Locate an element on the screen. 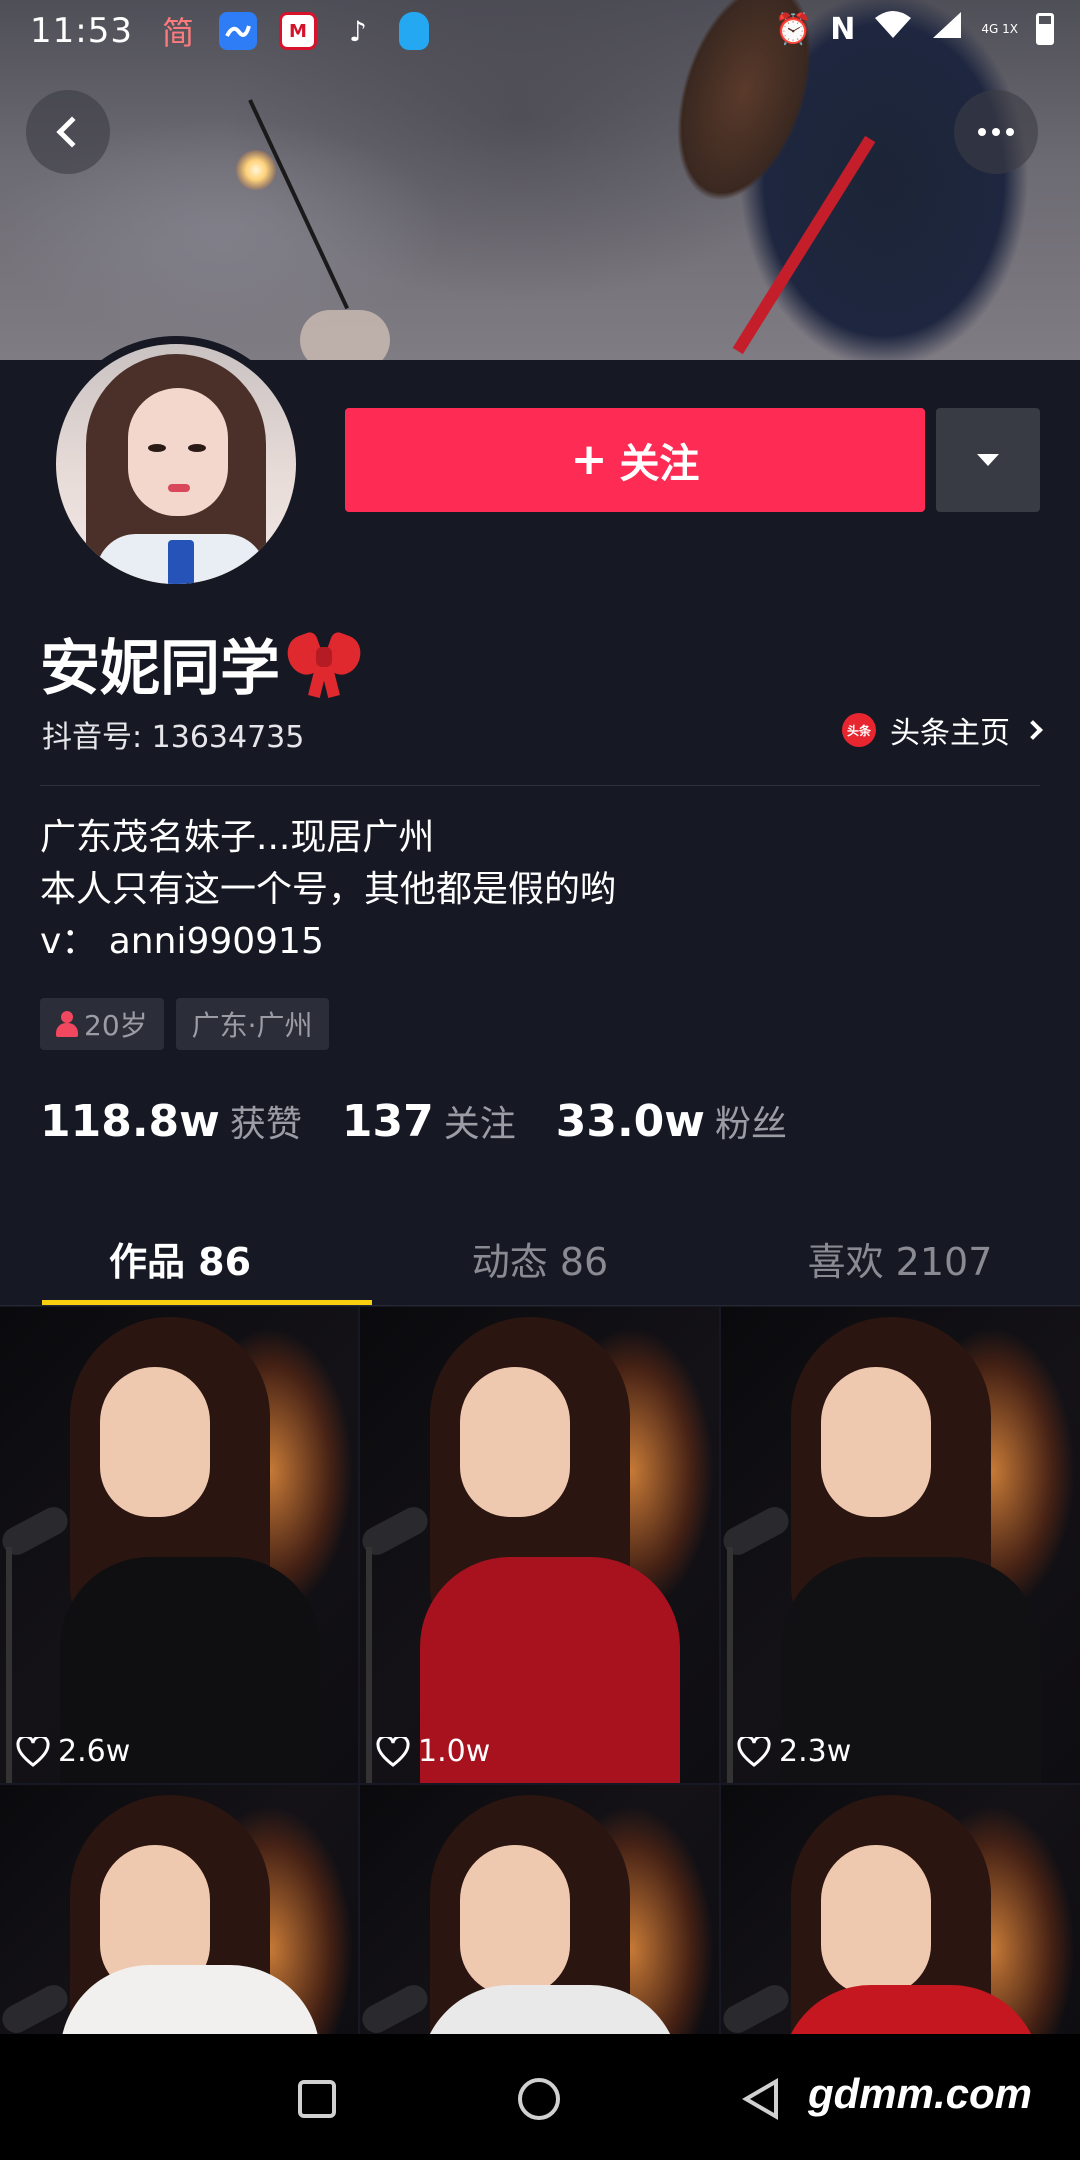 Image resolution: width=1080 pixels, height=2160 pixels. profile-stats: 118.8w 获赞 137 关注 33.0w 粉丝 is located at coordinates (413, 1121).